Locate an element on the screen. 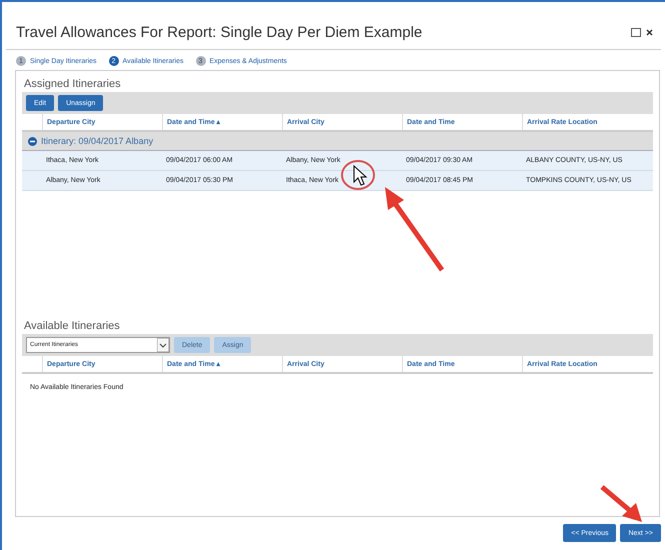 The image size is (665, 550). collapse-icon is located at coordinates (32, 141).